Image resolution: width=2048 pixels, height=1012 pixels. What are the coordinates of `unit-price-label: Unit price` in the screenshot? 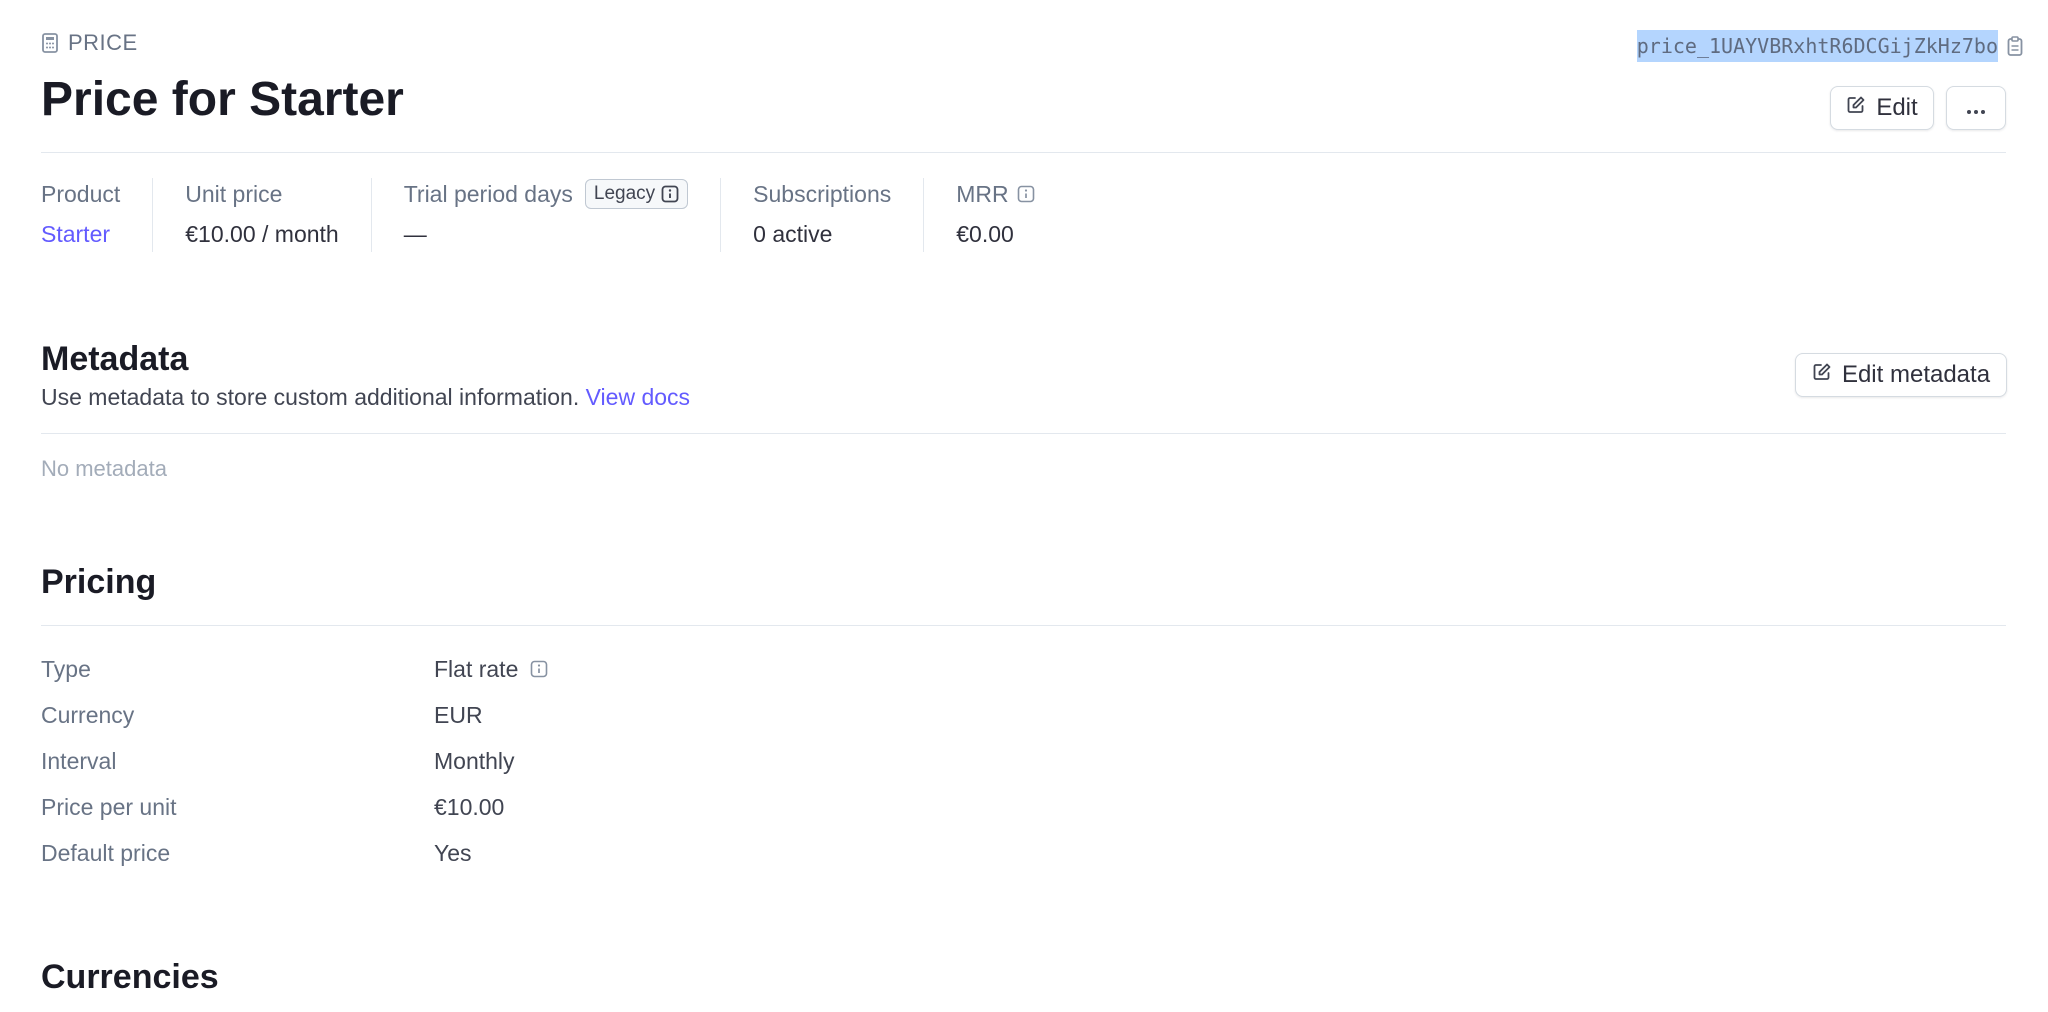 It's located at (234, 194).